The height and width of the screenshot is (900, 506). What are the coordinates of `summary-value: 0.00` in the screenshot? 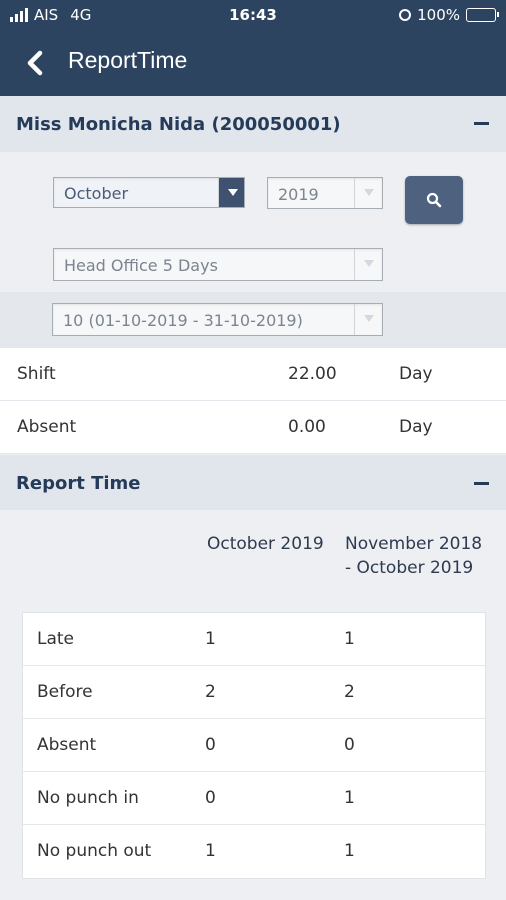 It's located at (307, 427).